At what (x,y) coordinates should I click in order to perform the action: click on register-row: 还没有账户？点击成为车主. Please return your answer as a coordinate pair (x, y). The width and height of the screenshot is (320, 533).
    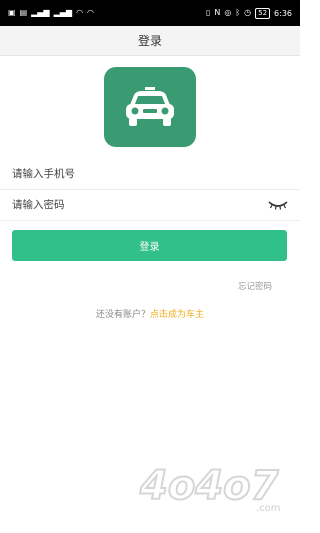
    Looking at the image, I should click on (150, 313).